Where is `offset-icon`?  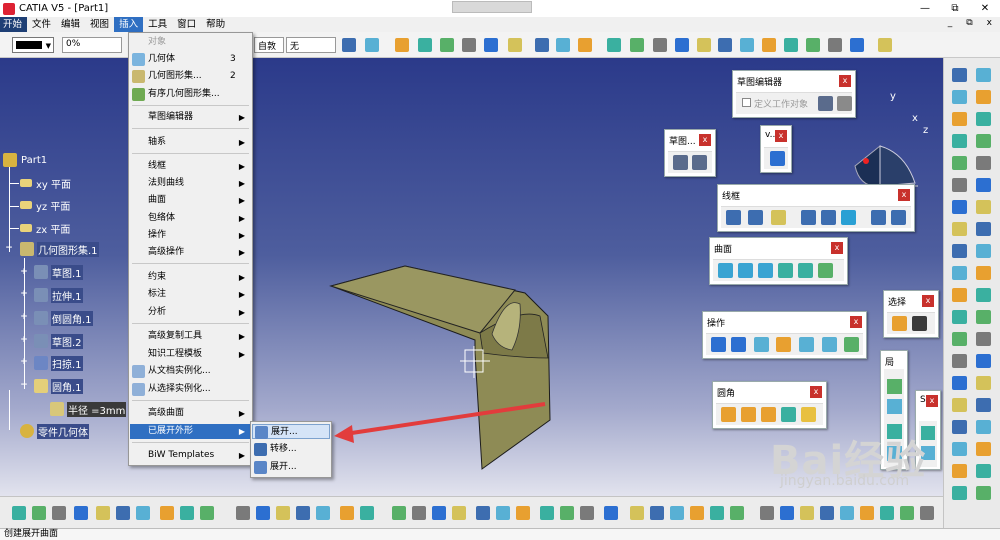 offset-icon is located at coordinates (848, 217).